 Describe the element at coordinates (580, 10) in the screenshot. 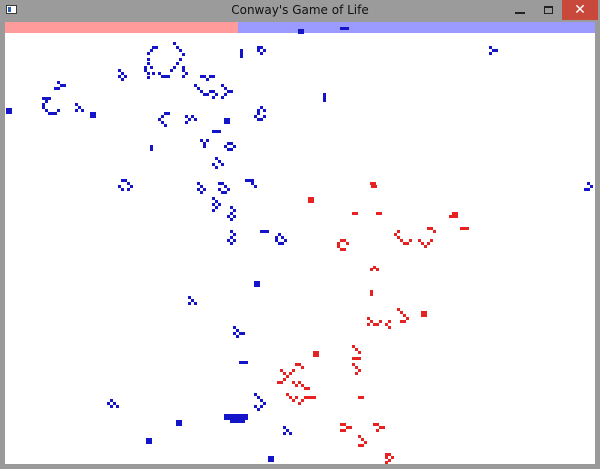

I see `close-button: ✕` at that location.